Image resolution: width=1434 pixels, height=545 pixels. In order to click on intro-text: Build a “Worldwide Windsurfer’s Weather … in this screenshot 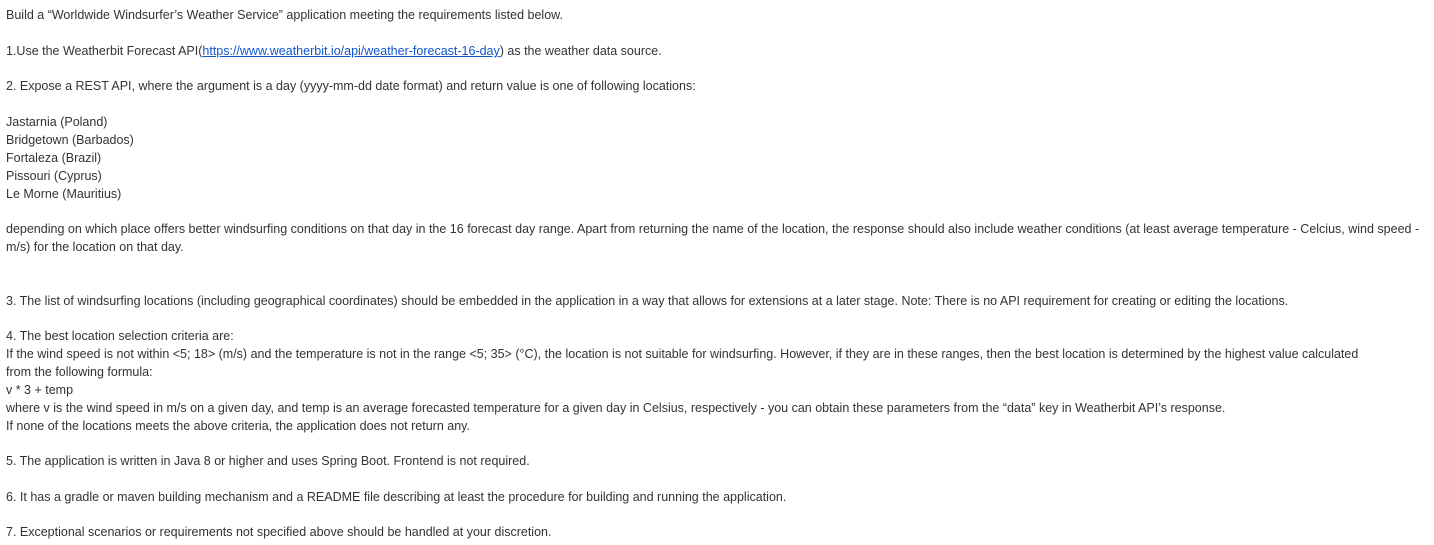, I will do `click(284, 15)`.